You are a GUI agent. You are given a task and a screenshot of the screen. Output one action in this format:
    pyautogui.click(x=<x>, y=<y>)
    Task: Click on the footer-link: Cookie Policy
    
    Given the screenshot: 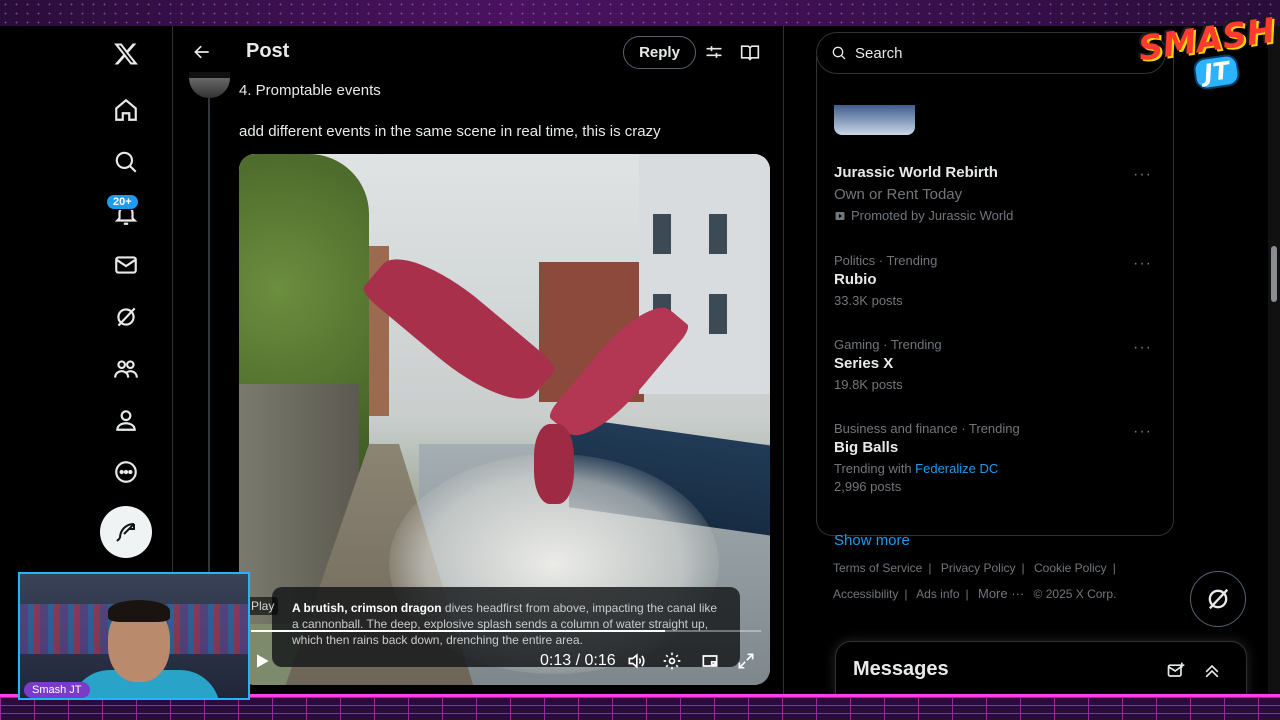 What is the action you would take?
    pyautogui.click(x=1070, y=568)
    